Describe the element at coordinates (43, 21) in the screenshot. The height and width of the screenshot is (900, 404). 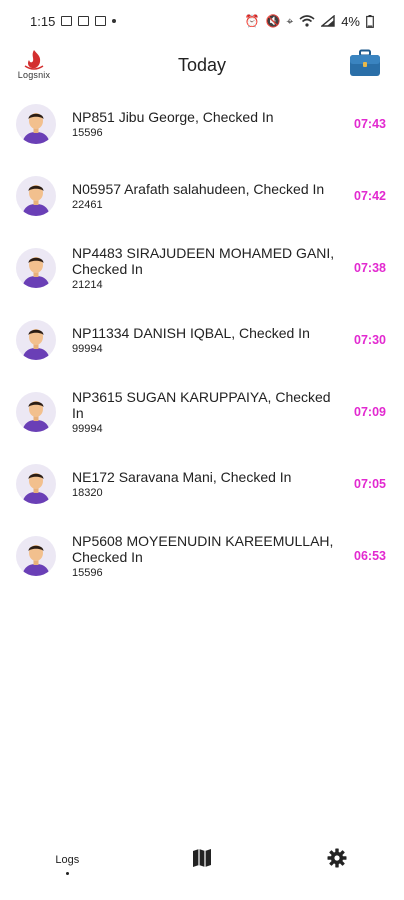
I see `status-time: 1:15` at that location.